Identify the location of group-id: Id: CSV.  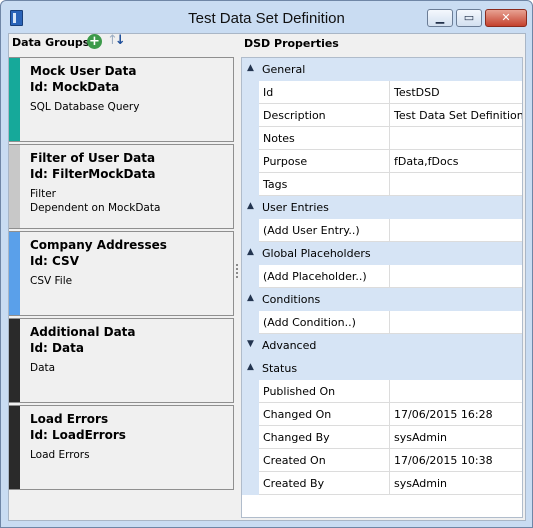
(54, 261).